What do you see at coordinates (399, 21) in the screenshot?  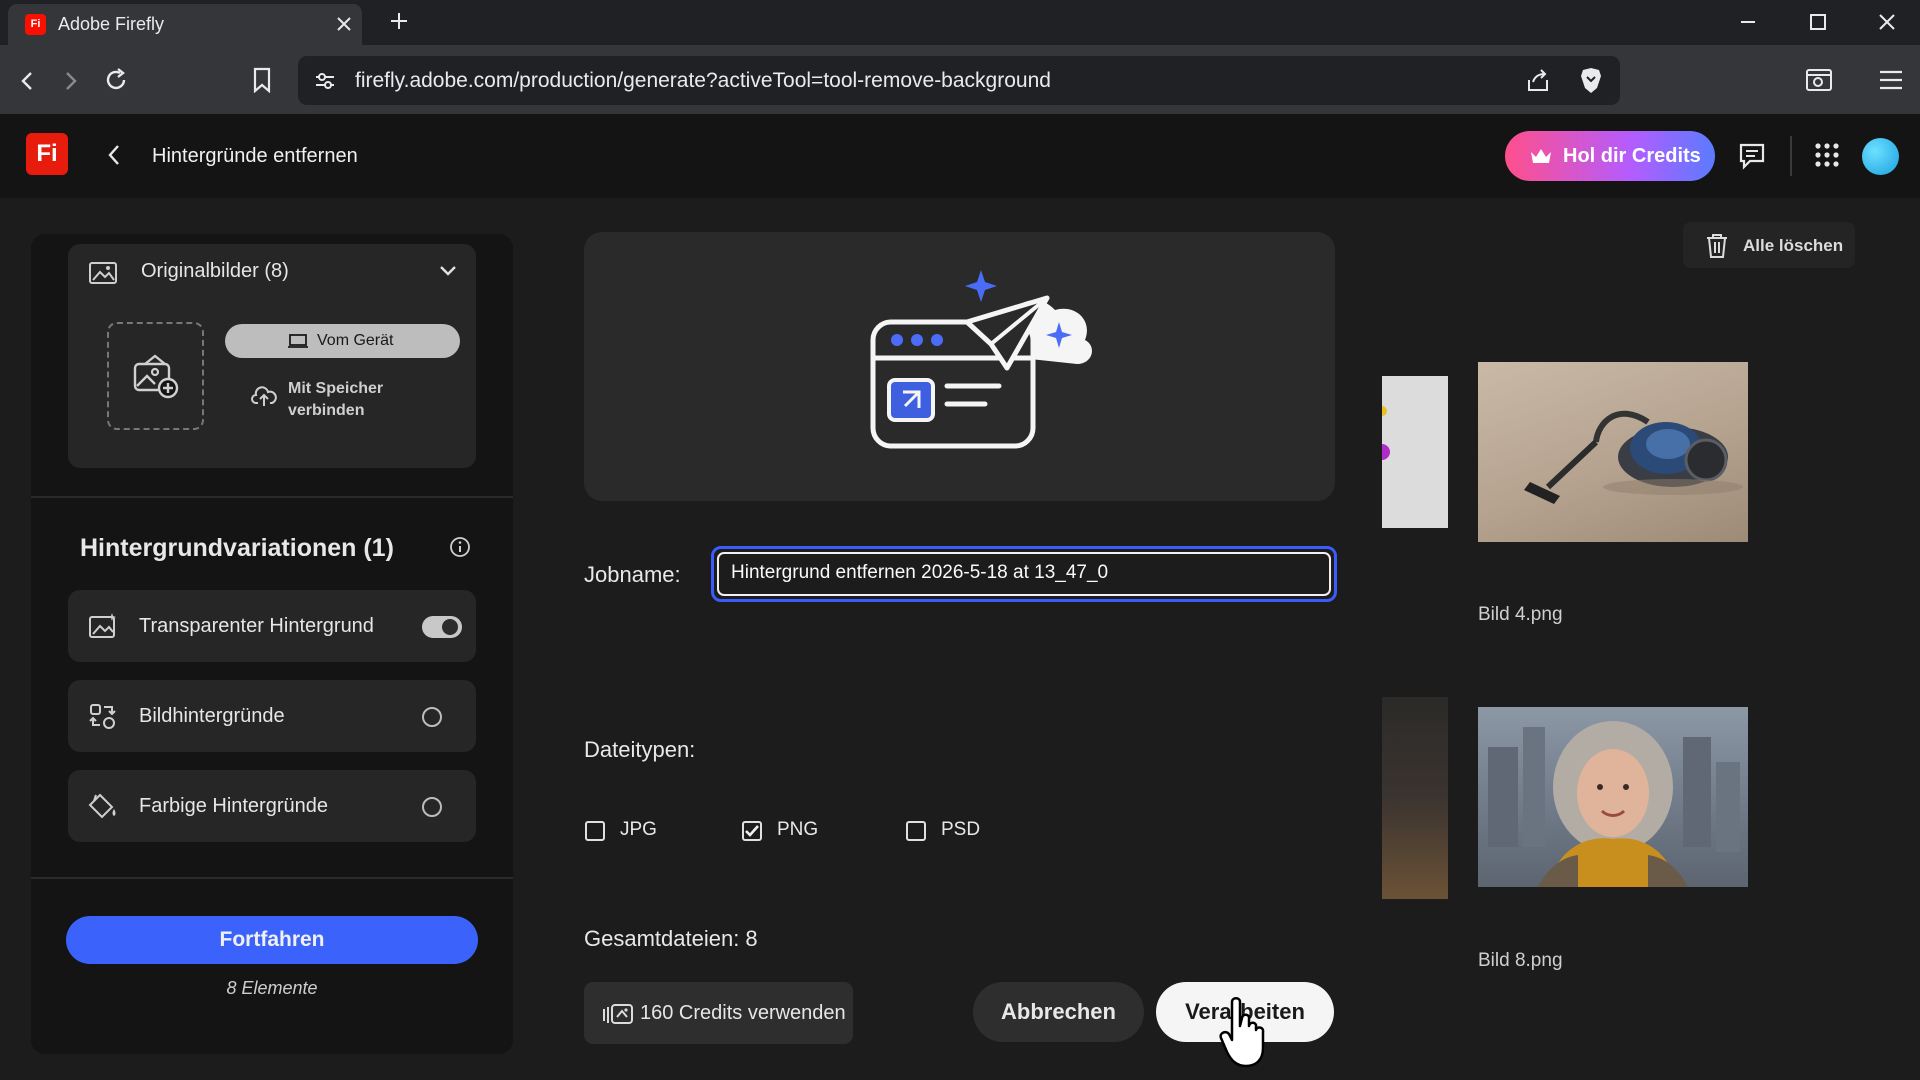 I see `new-tab-icon` at bounding box center [399, 21].